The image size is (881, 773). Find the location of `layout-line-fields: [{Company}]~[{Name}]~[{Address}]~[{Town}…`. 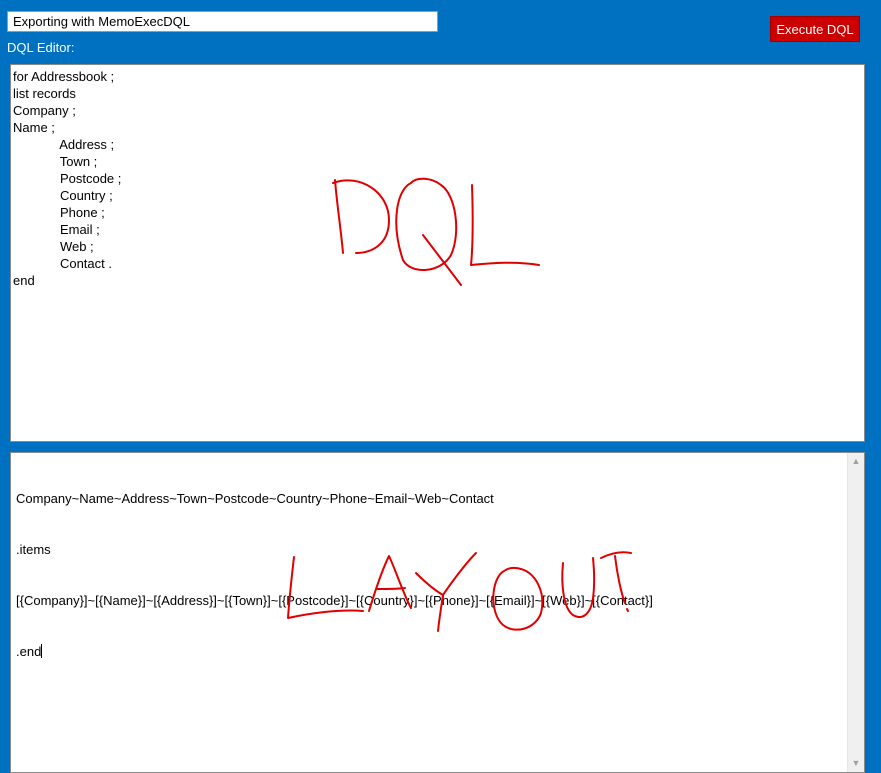

layout-line-fields: [{Company}]~[{Name}]~[{Address}]~[{Town}… is located at coordinates (334, 600).